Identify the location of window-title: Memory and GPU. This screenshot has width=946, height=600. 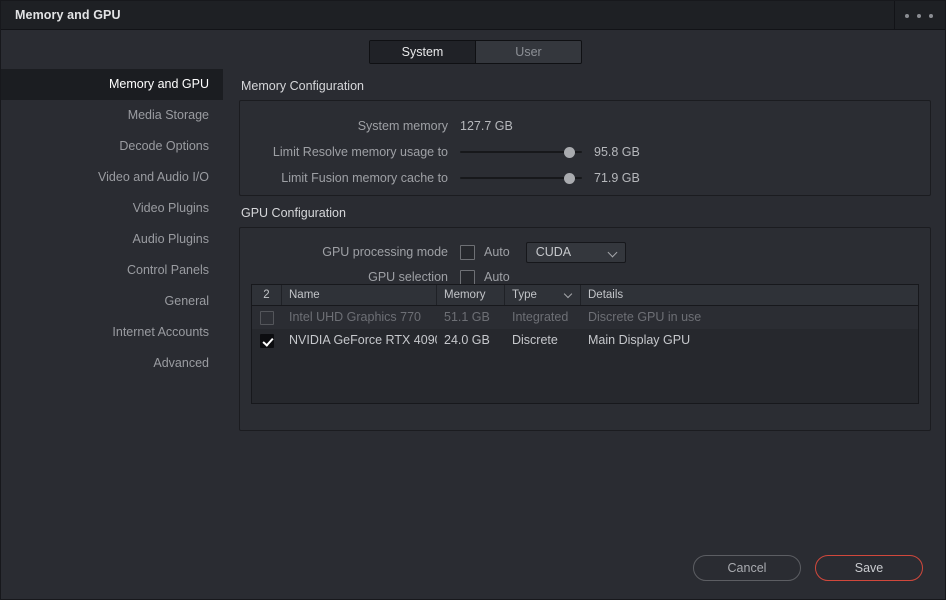
(68, 15).